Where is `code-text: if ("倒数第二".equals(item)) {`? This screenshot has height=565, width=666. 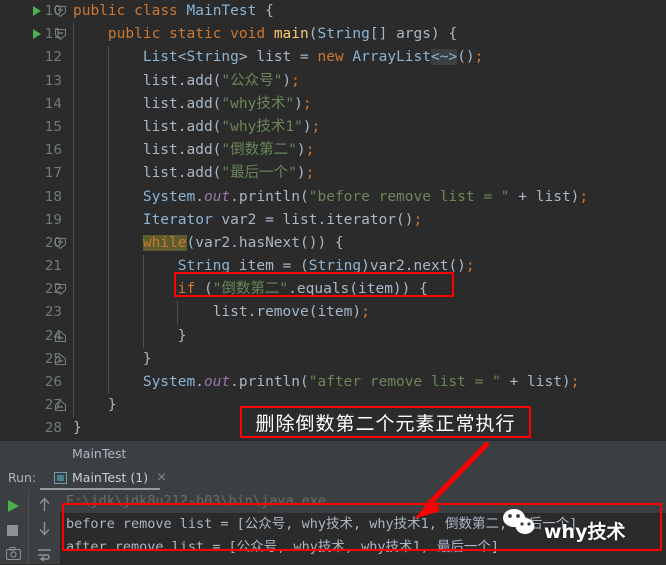 code-text: if ("倒数第二".equals(item)) { is located at coordinates (302, 289).